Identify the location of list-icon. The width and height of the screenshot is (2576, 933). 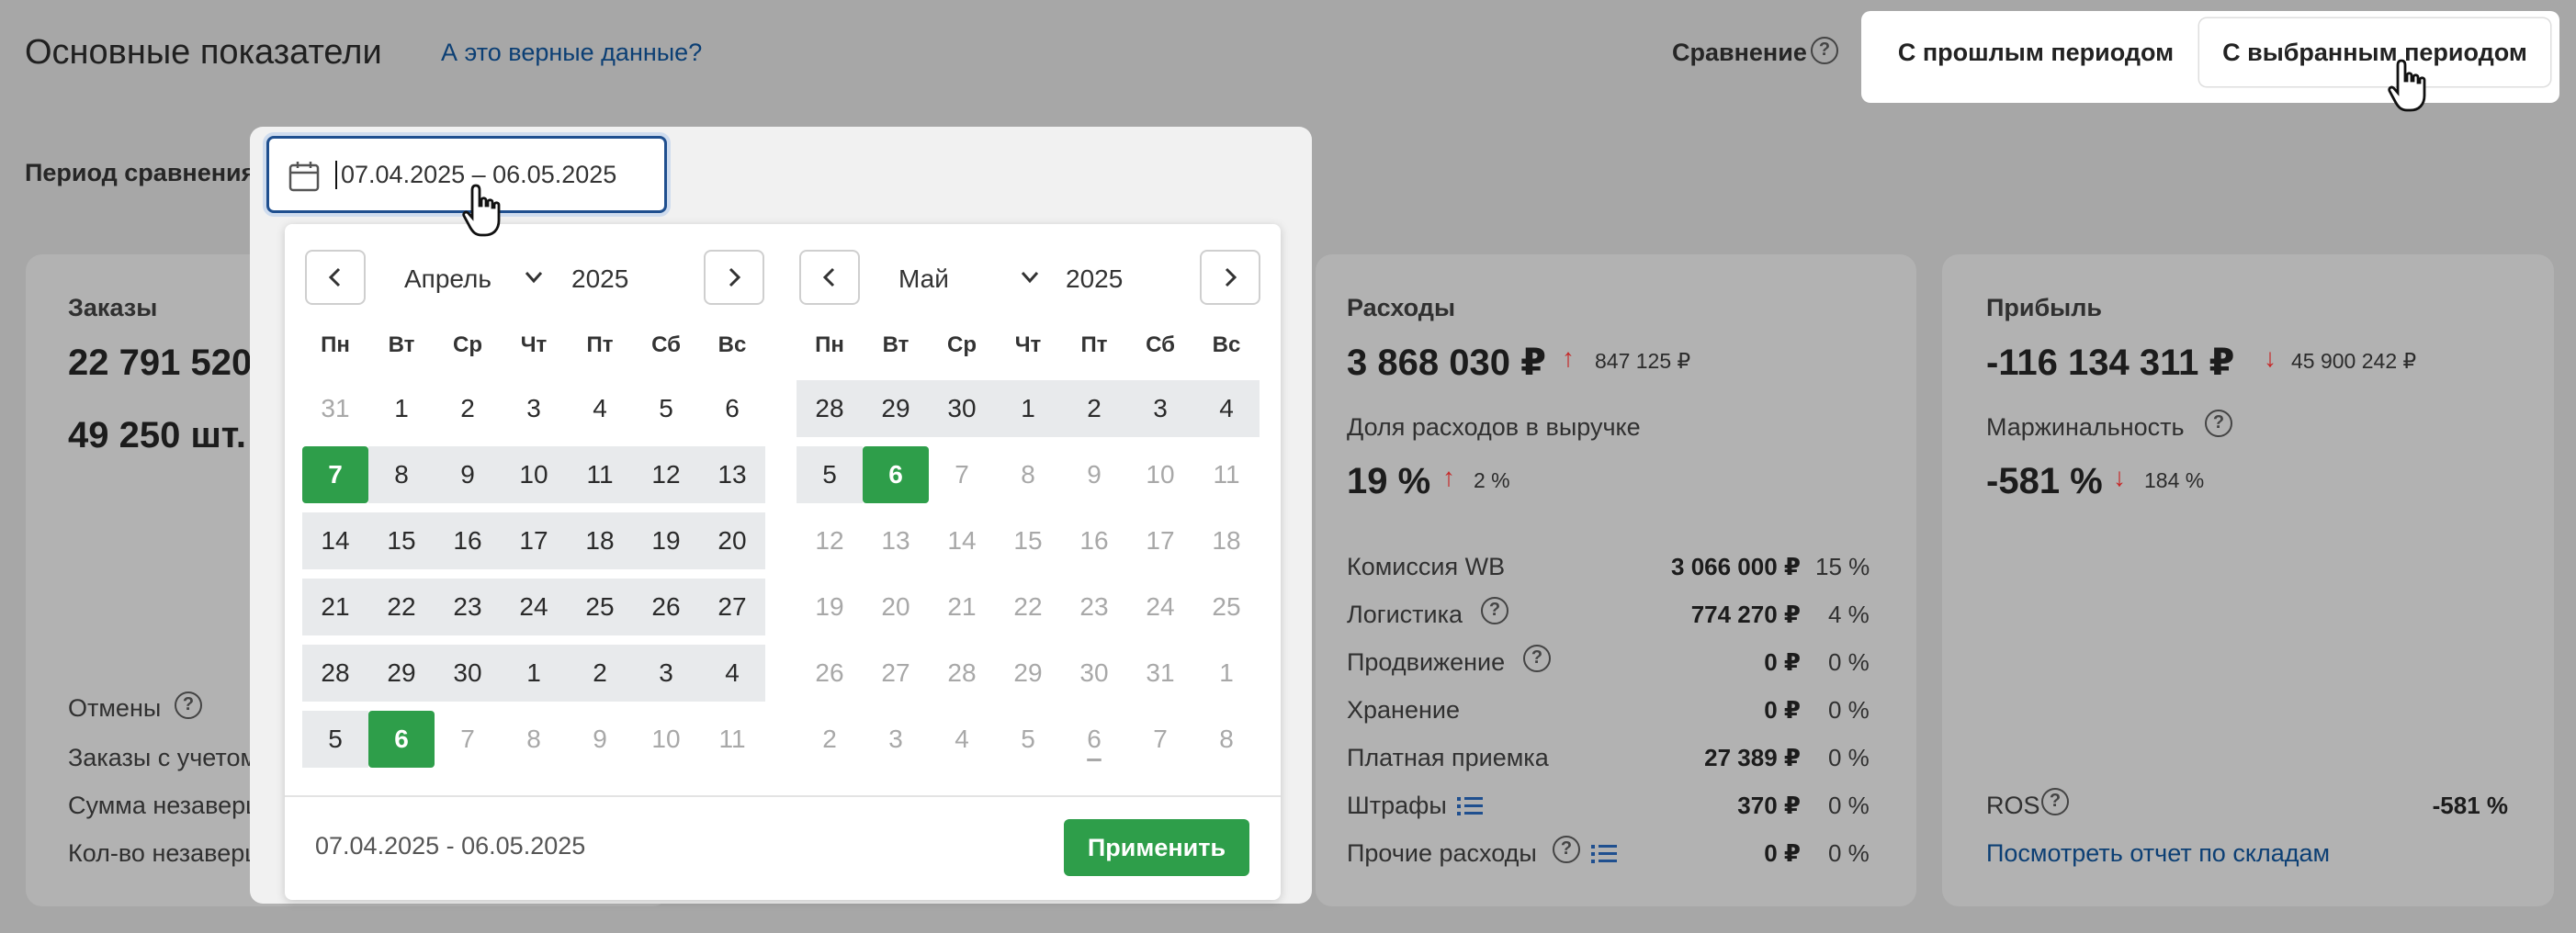
(1471, 806).